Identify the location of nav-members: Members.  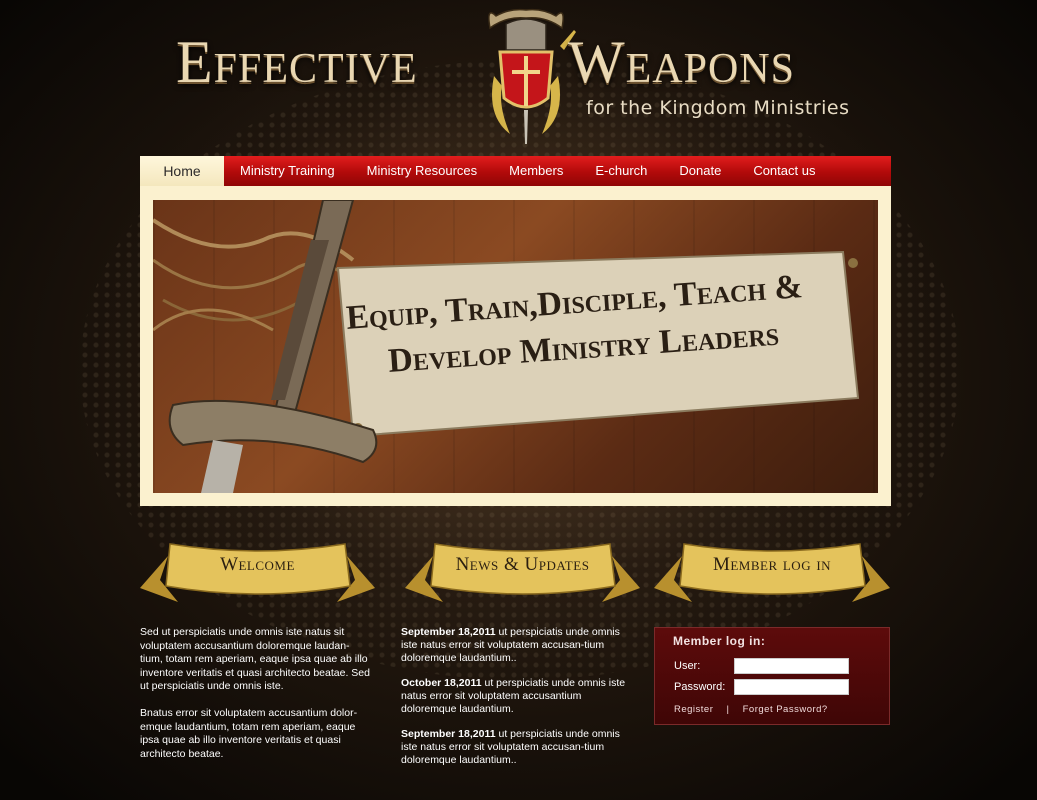
(536, 171).